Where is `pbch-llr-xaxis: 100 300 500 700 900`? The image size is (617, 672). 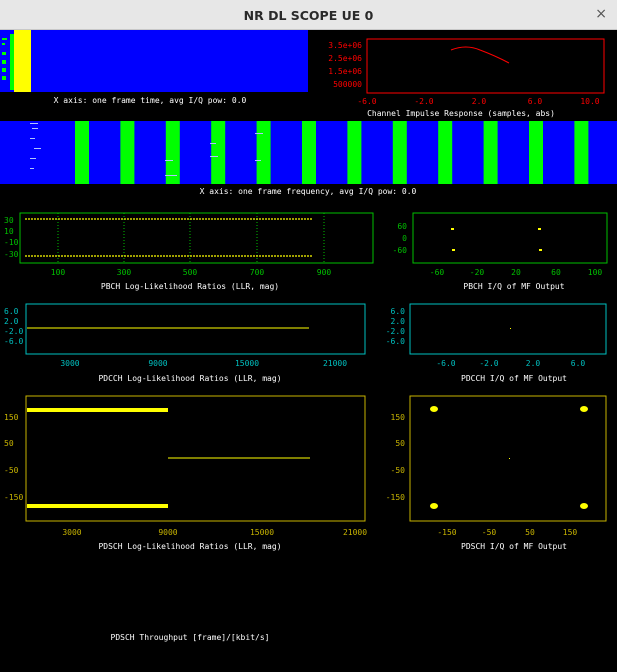 pbch-llr-xaxis: 100 300 500 700 900 is located at coordinates (191, 272).